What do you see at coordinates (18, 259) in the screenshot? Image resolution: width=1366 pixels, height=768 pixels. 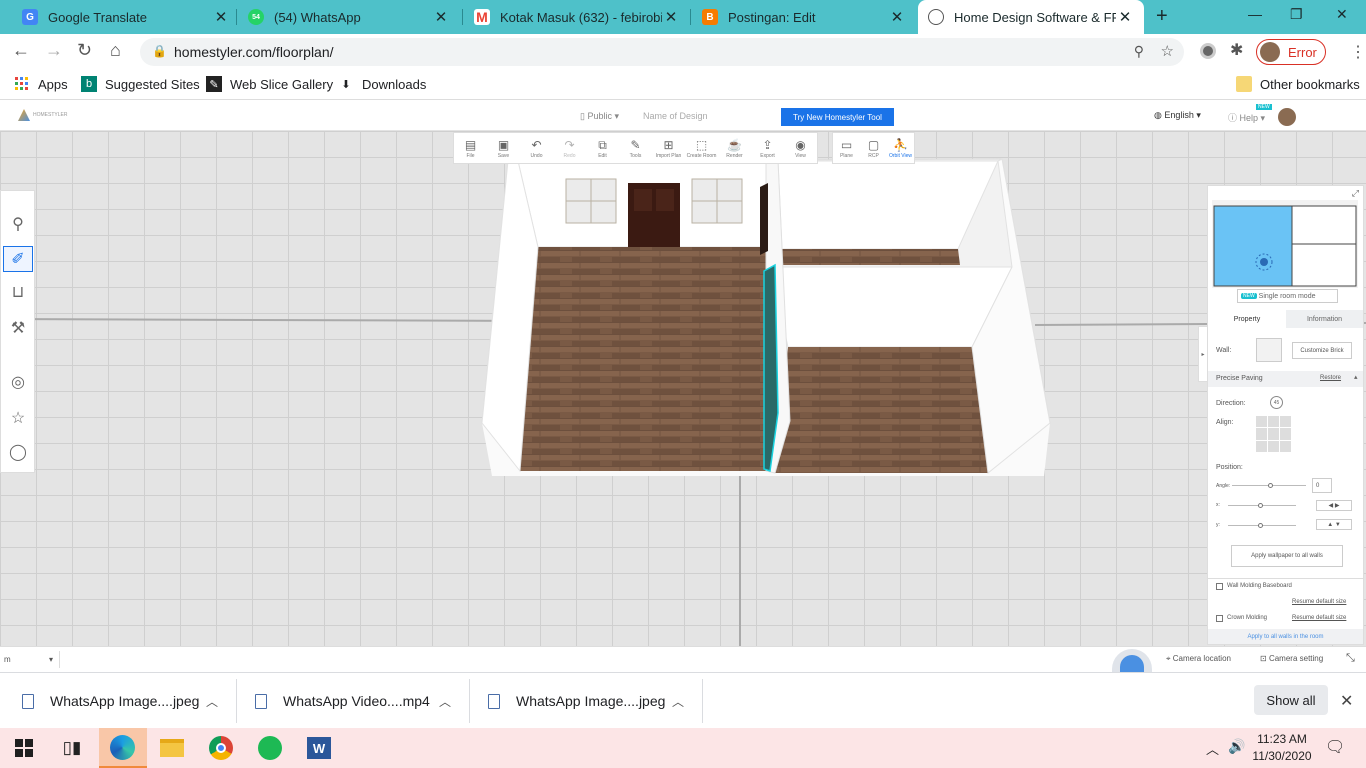 I see `paint-tool-icon: ✐` at bounding box center [18, 259].